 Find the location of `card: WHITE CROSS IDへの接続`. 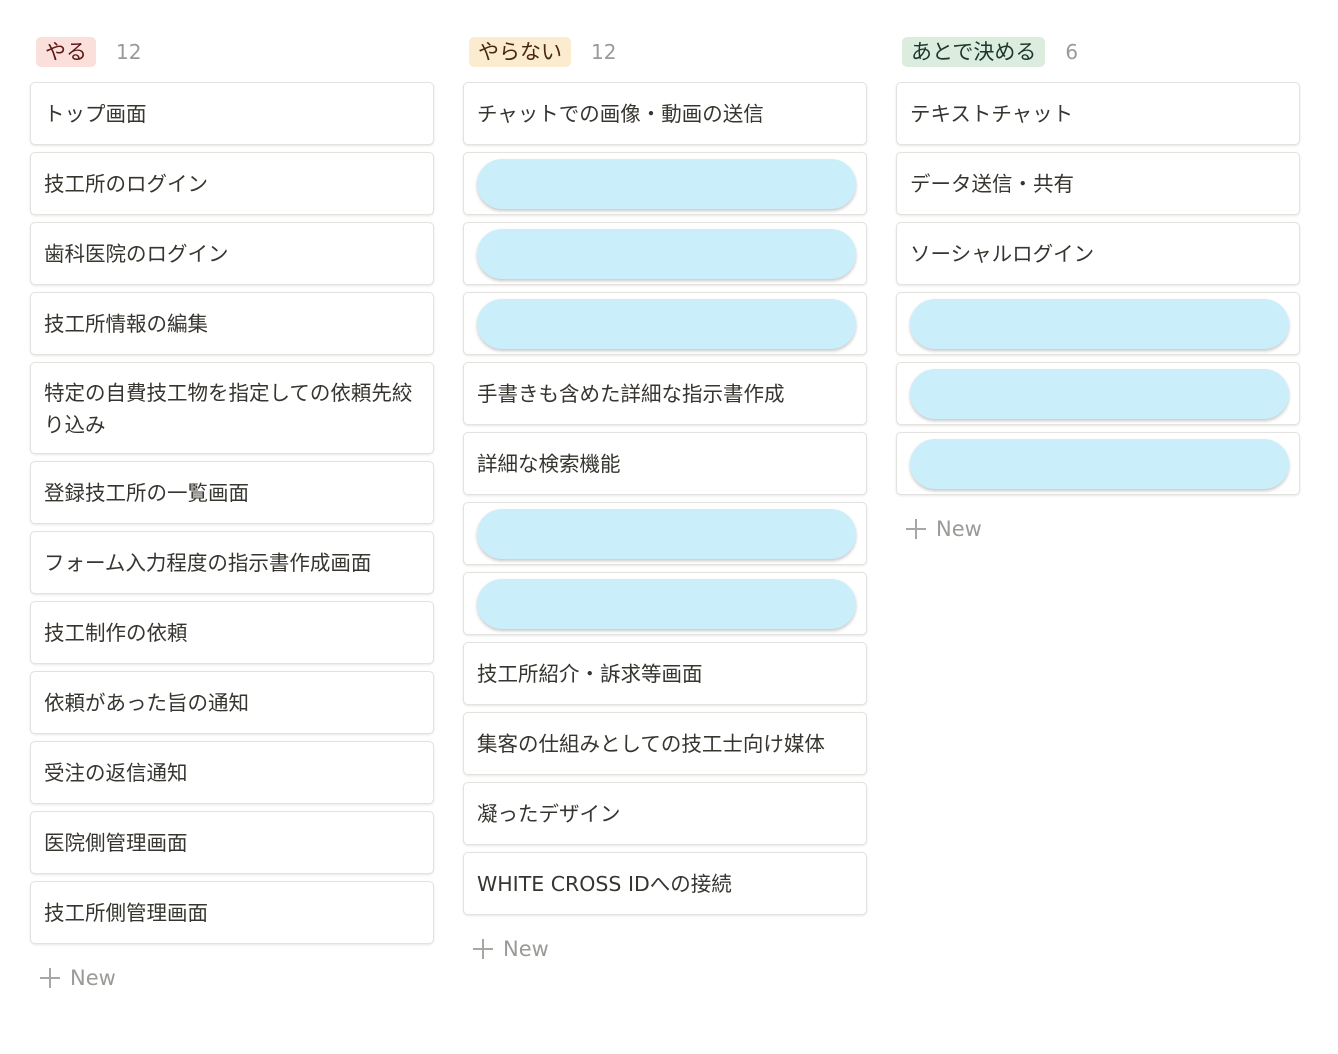

card: WHITE CROSS IDへの接続 is located at coordinates (665, 883).